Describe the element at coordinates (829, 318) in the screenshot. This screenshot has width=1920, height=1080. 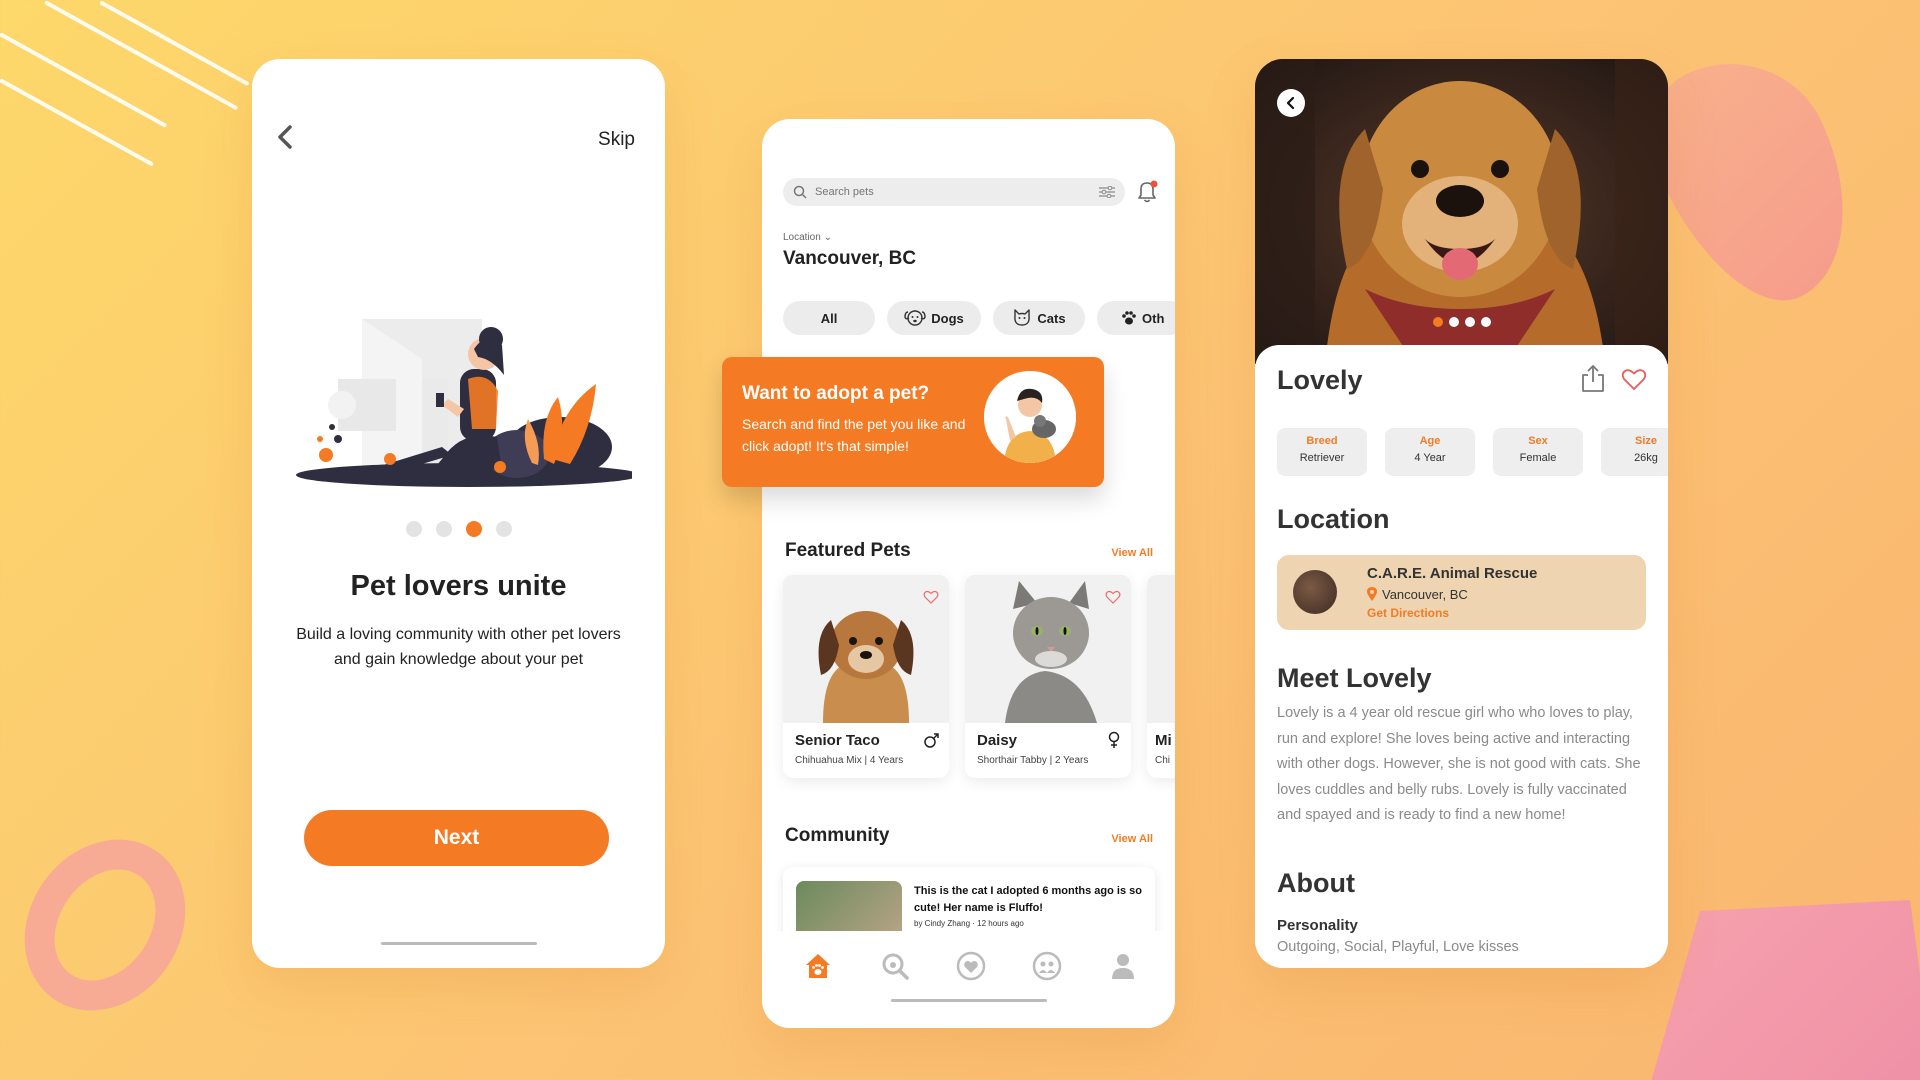
I see `category-chip-all: All` at that location.